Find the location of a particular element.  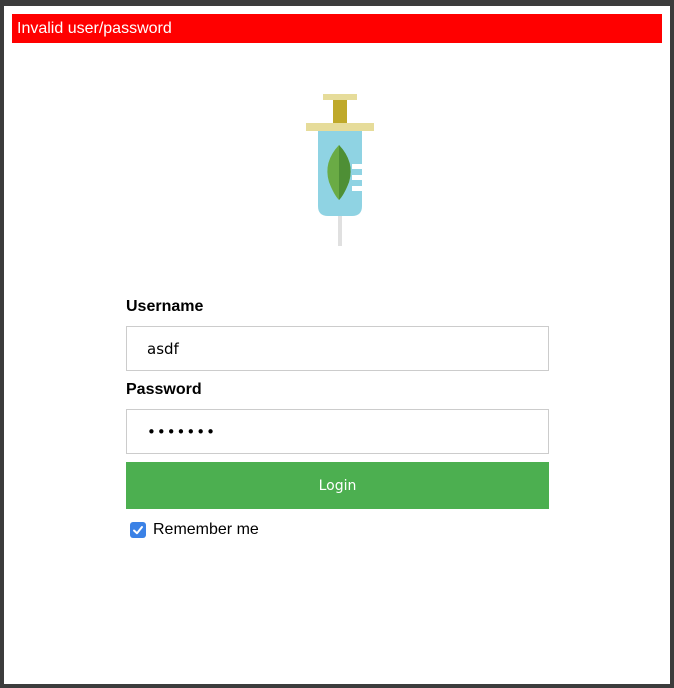

remember-me-label: Remember me is located at coordinates (206, 529).